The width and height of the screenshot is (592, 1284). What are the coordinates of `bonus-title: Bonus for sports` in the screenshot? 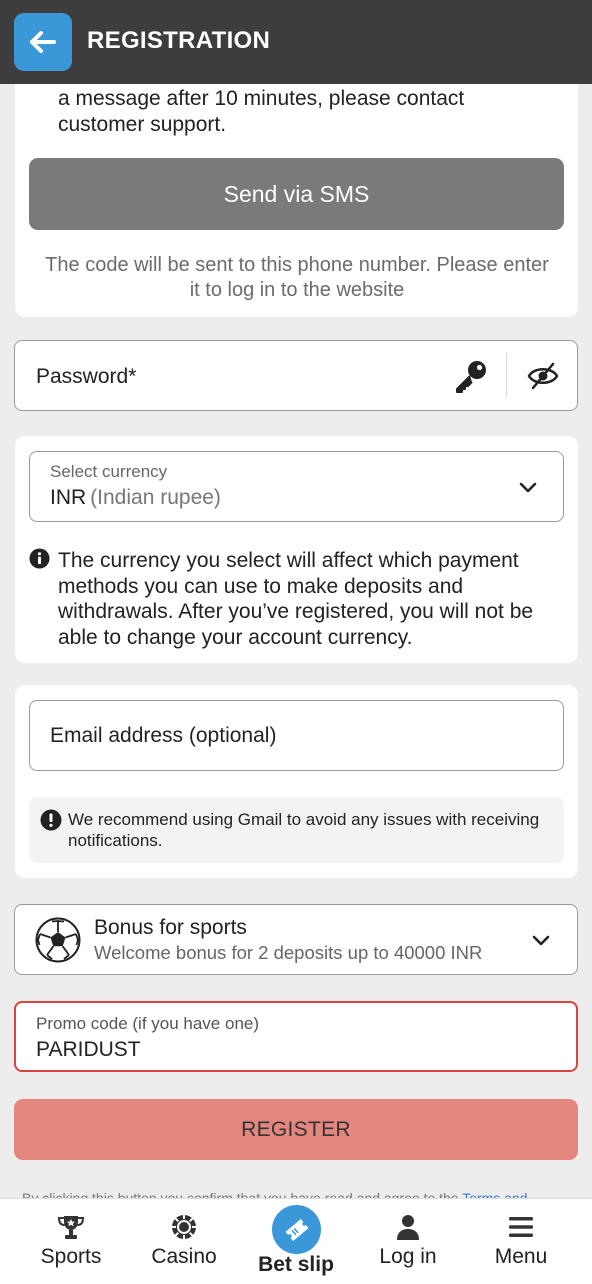 It's located at (170, 927).